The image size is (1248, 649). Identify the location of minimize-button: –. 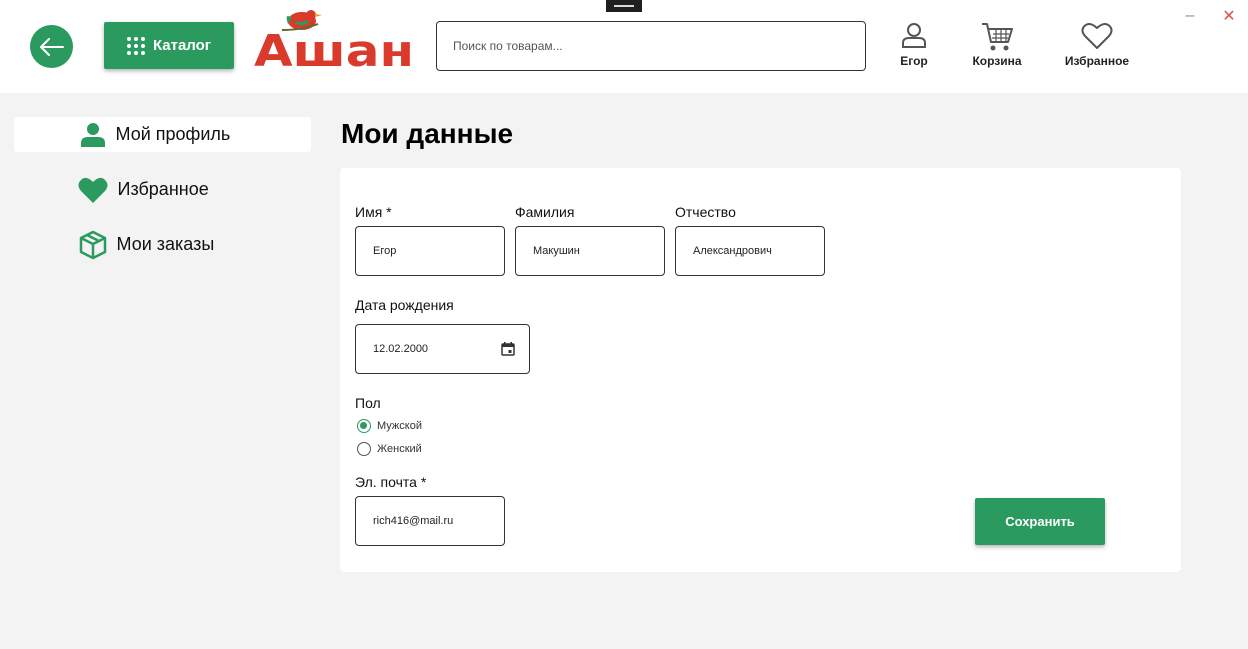
(1190, 18).